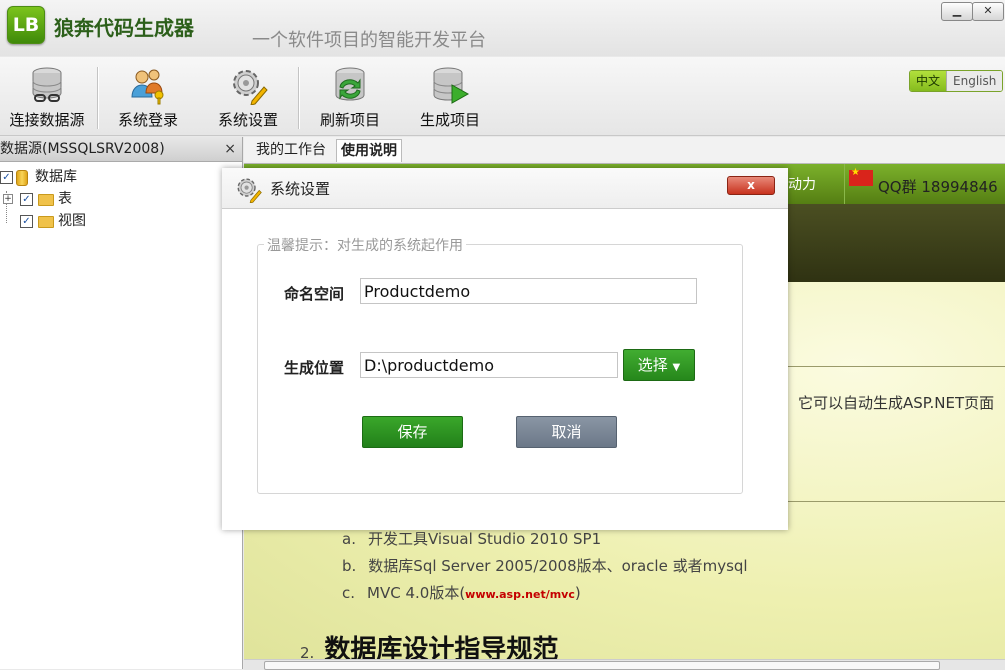  Describe the element at coordinates (65, 199) in the screenshot. I see `tree-label: 表` at that location.